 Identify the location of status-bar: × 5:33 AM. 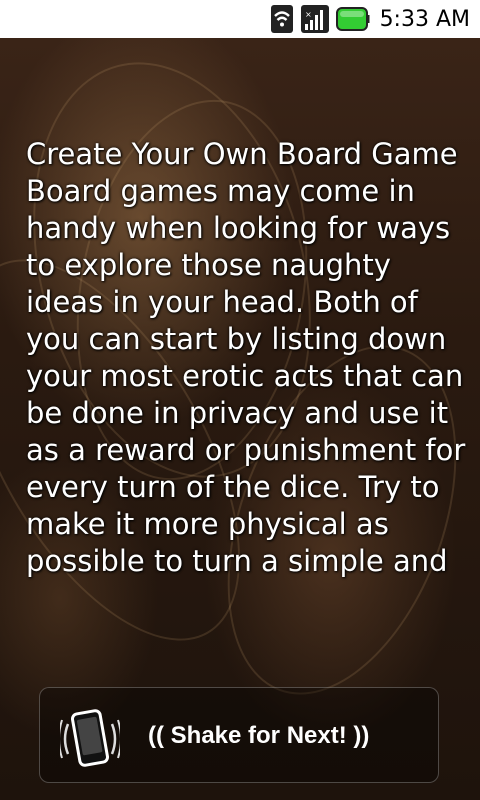
(240, 19).